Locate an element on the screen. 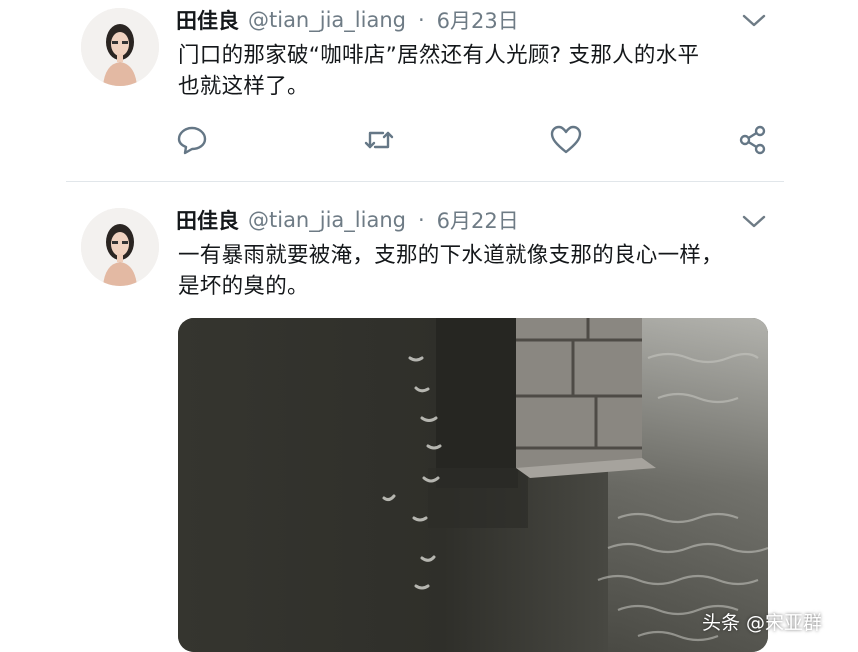  tweet-text: 门口的那家破“咖啡店”居然还有人光顾? 支那人的水平 也就这样了。 is located at coordinates (439, 71).